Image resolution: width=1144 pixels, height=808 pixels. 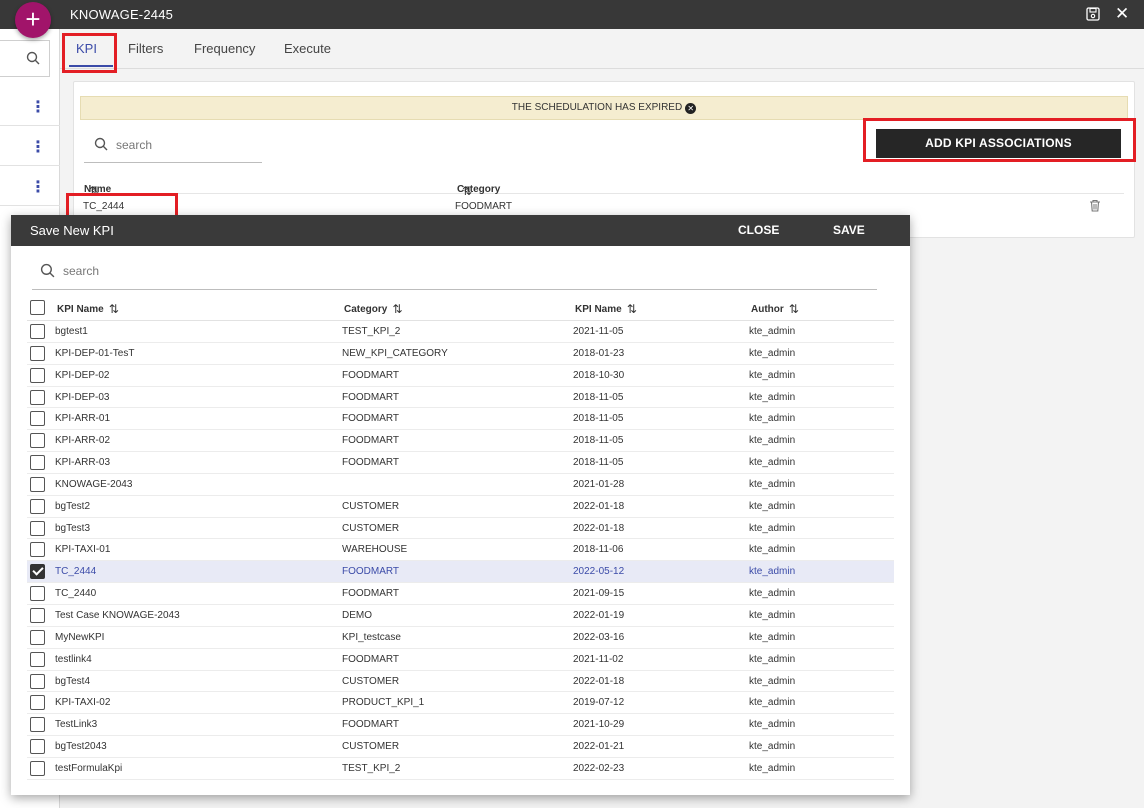 I want to click on close-circle-icon: ✕, so click(x=691, y=108).